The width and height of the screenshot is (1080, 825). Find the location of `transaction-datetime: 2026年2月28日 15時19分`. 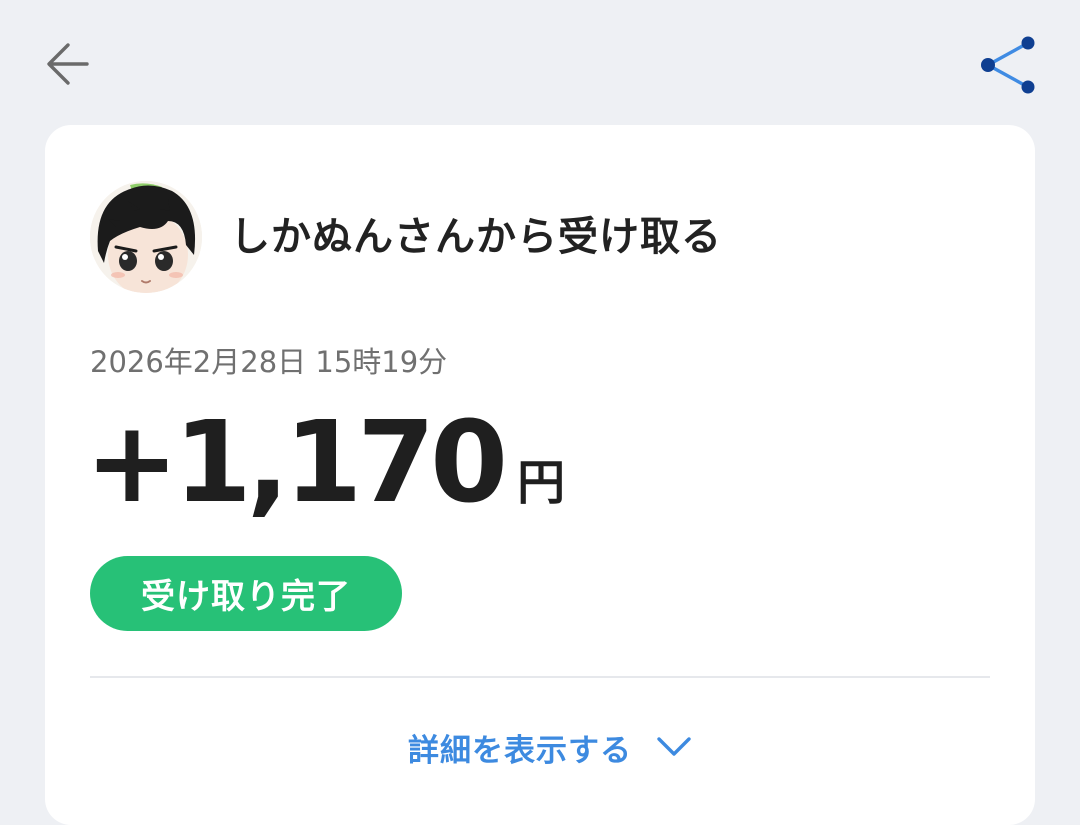

transaction-datetime: 2026年2月28日 15時19分 is located at coordinates (269, 362).